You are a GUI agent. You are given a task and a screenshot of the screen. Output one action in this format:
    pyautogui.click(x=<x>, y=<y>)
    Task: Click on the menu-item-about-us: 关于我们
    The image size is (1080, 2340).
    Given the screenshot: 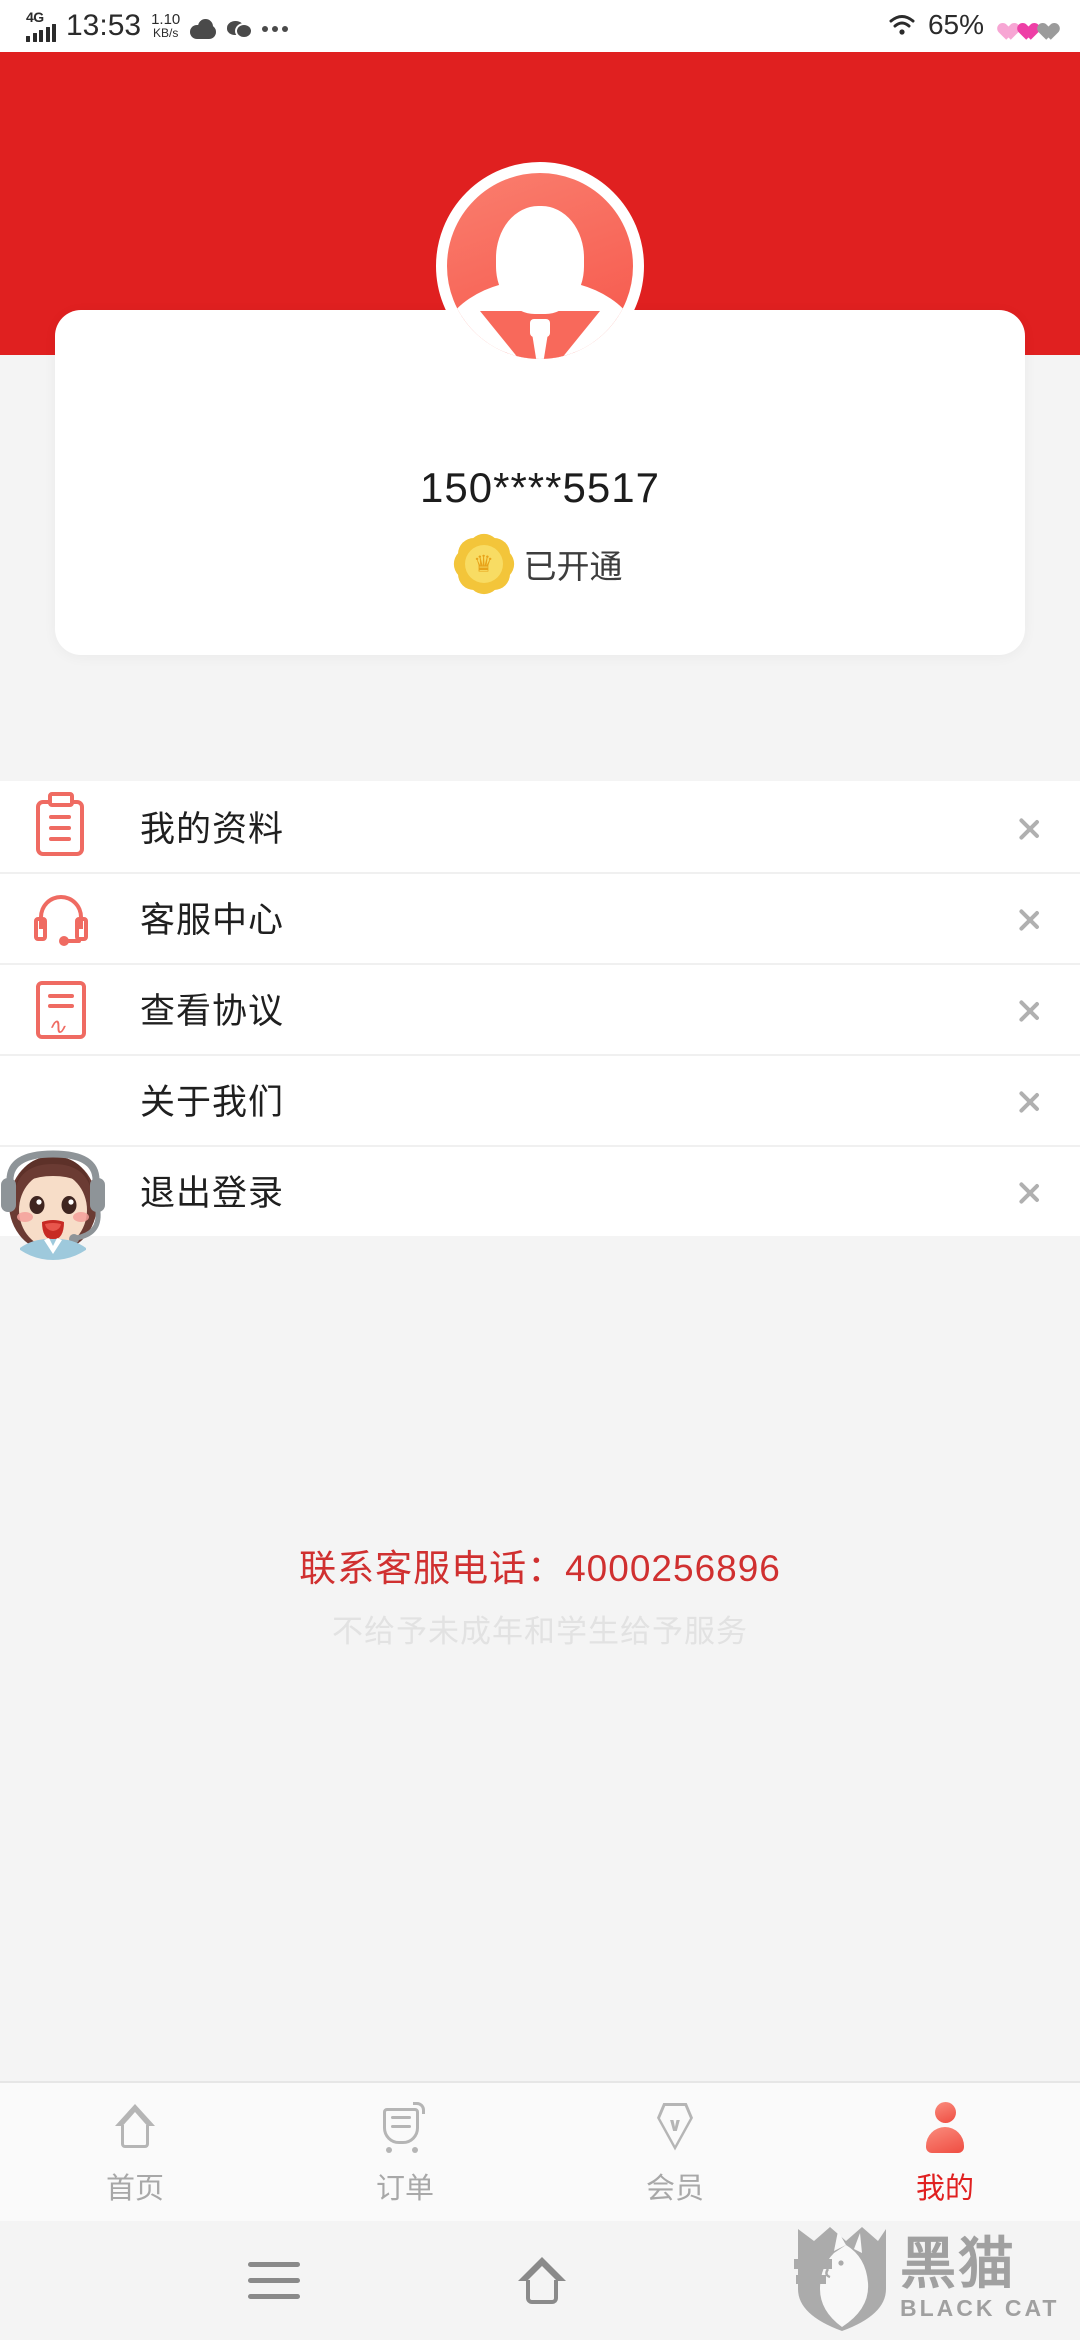 What is the action you would take?
    pyautogui.click(x=540, y=1099)
    